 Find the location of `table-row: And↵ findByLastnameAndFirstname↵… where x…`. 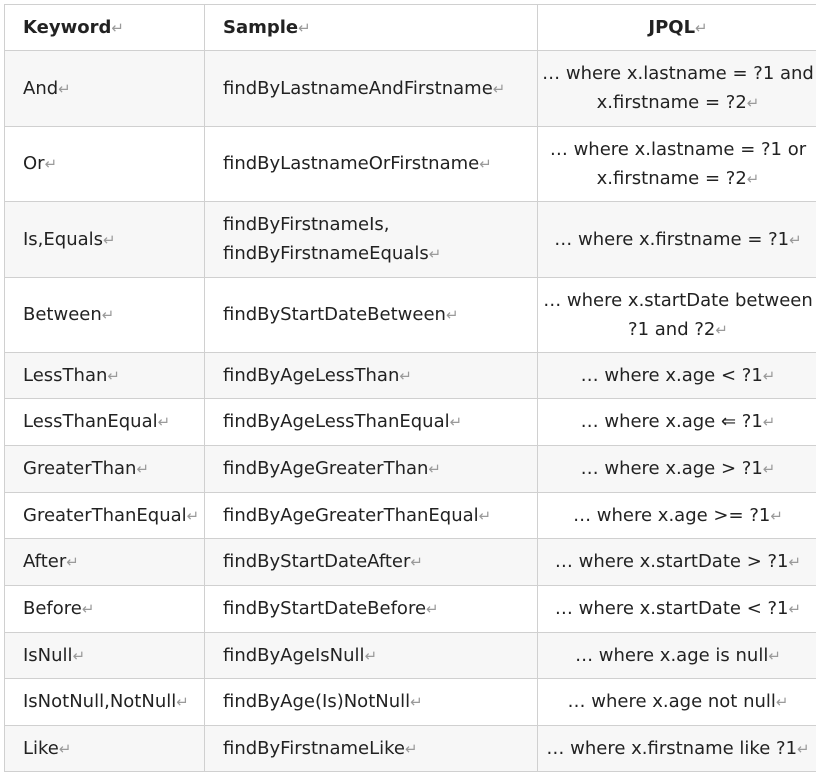

table-row: And↵ findByLastnameAndFirstname↵… where x… is located at coordinates (410, 88).